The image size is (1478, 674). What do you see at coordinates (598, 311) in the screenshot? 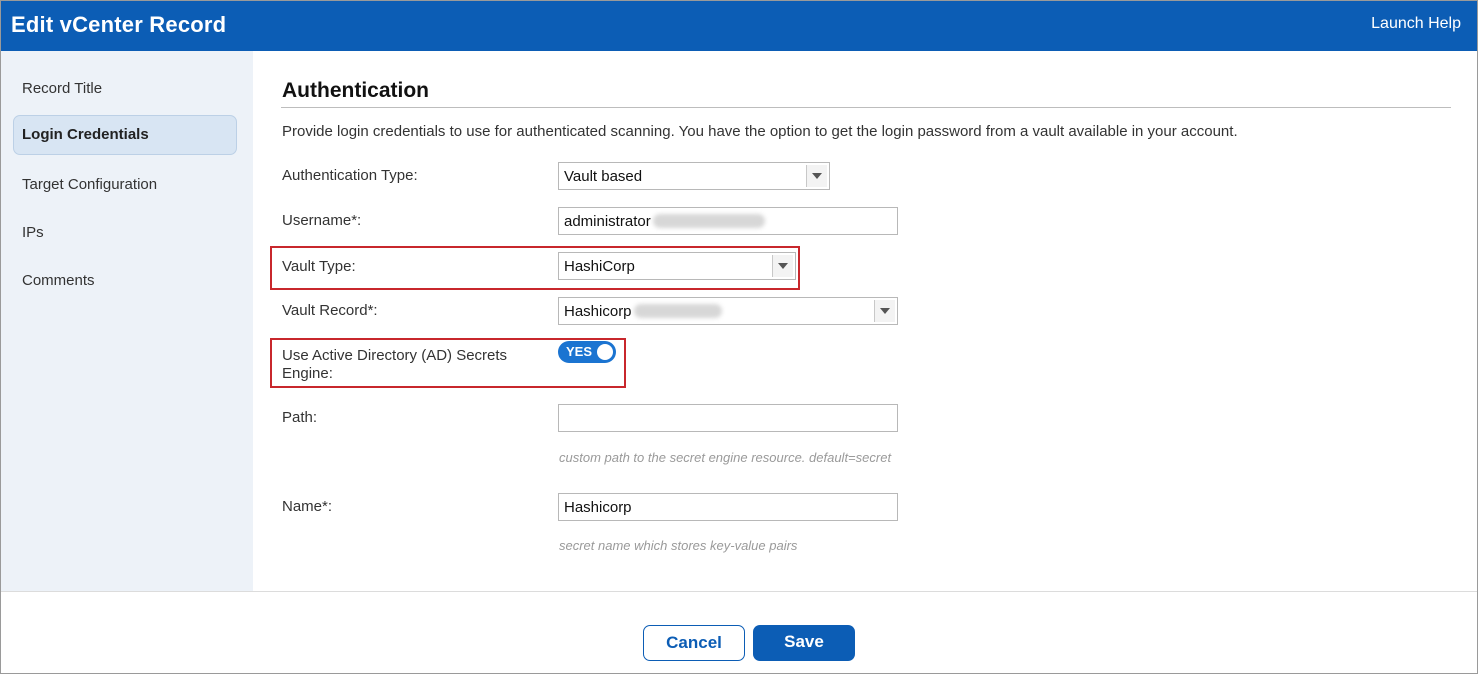
I see `vault-record-value: Hashicorp` at bounding box center [598, 311].